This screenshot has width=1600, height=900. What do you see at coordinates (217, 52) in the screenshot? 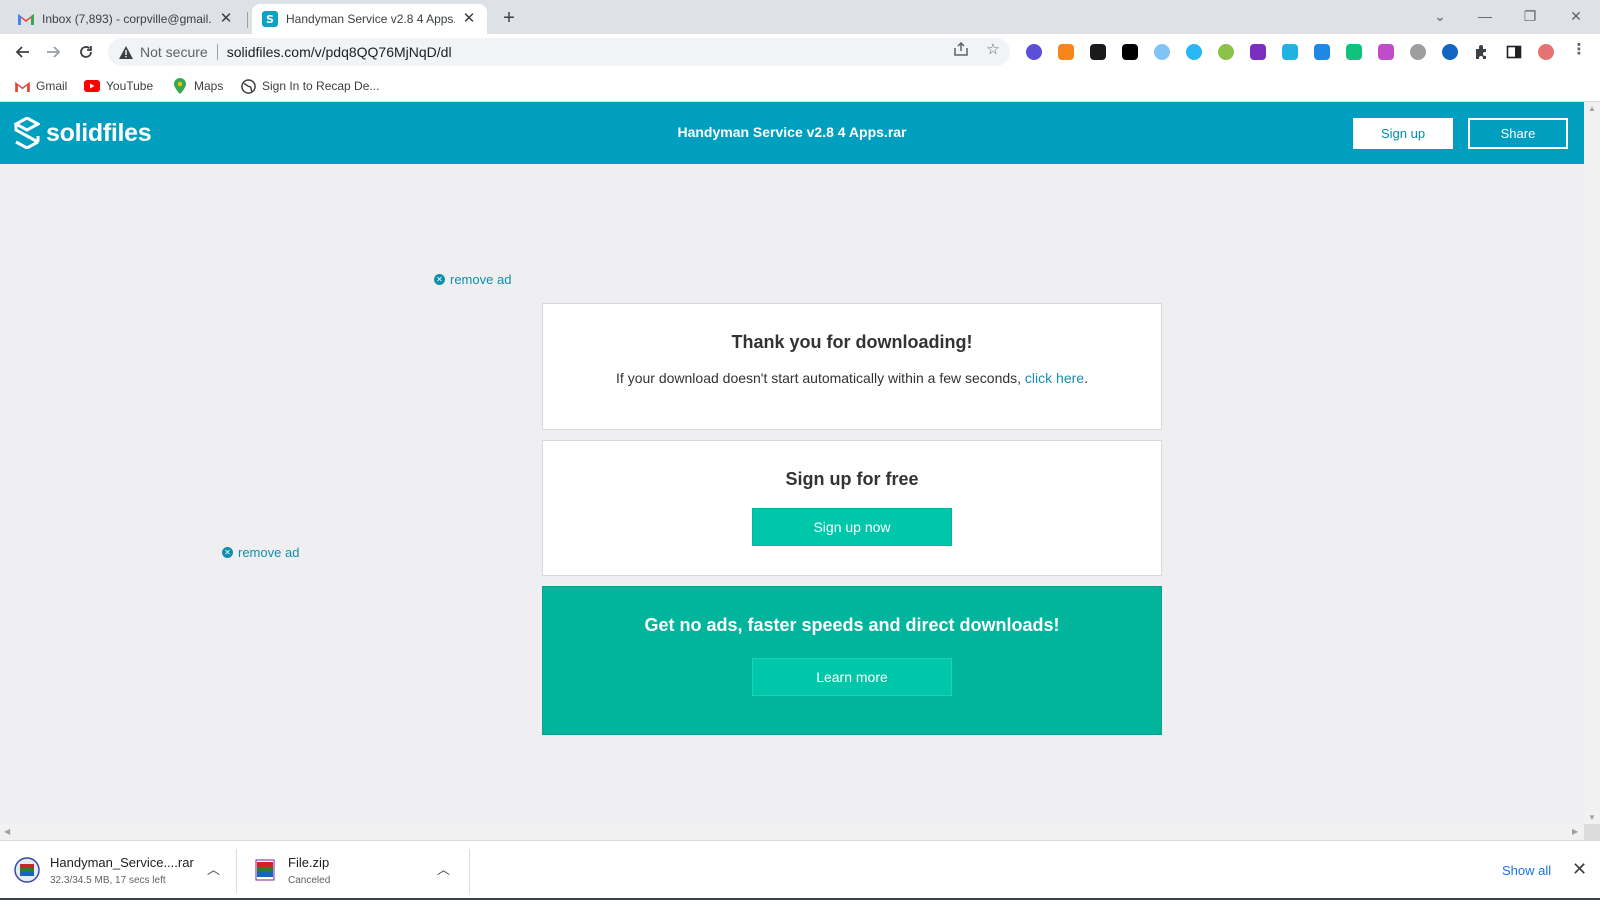
I see `omnibox-divider` at bounding box center [217, 52].